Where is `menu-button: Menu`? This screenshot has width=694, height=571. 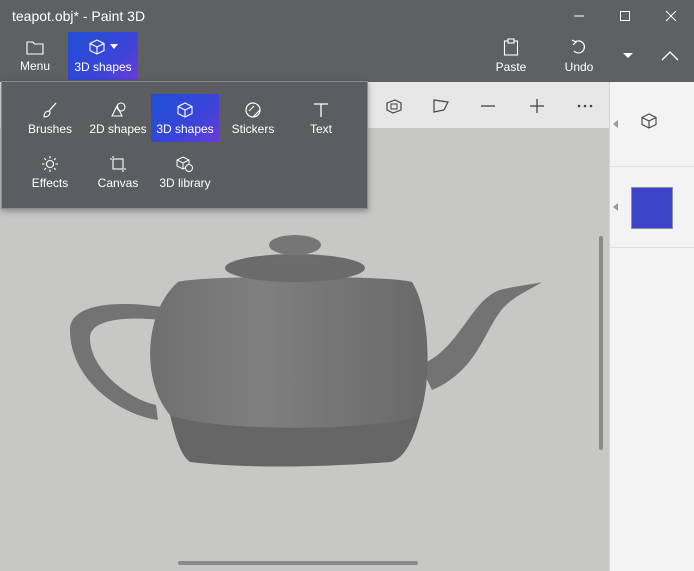
menu-button: Menu is located at coordinates (35, 56).